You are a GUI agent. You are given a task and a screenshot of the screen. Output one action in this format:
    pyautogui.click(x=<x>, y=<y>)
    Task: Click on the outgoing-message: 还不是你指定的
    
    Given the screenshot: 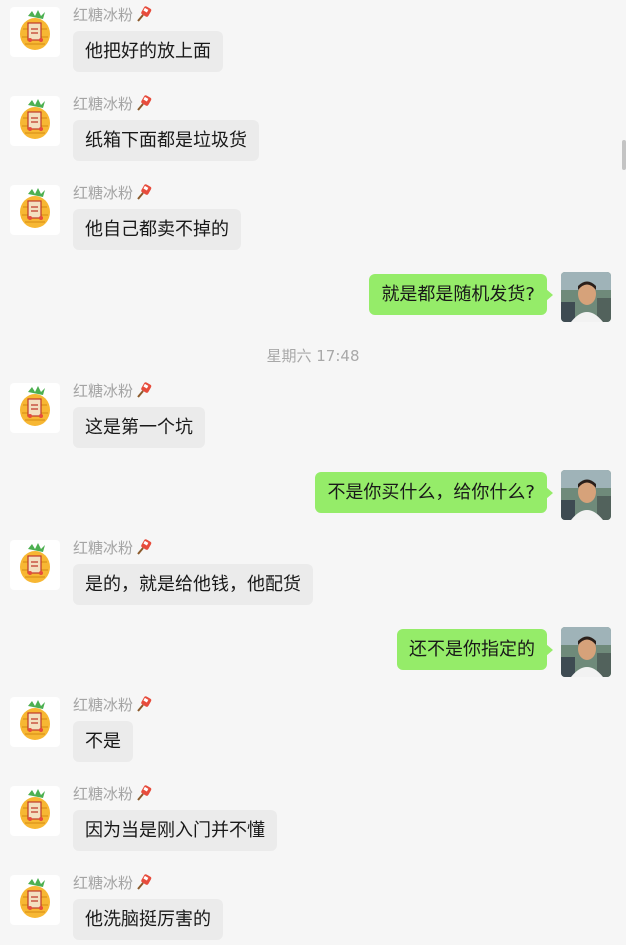 What is the action you would take?
    pyautogui.click(x=461, y=652)
    